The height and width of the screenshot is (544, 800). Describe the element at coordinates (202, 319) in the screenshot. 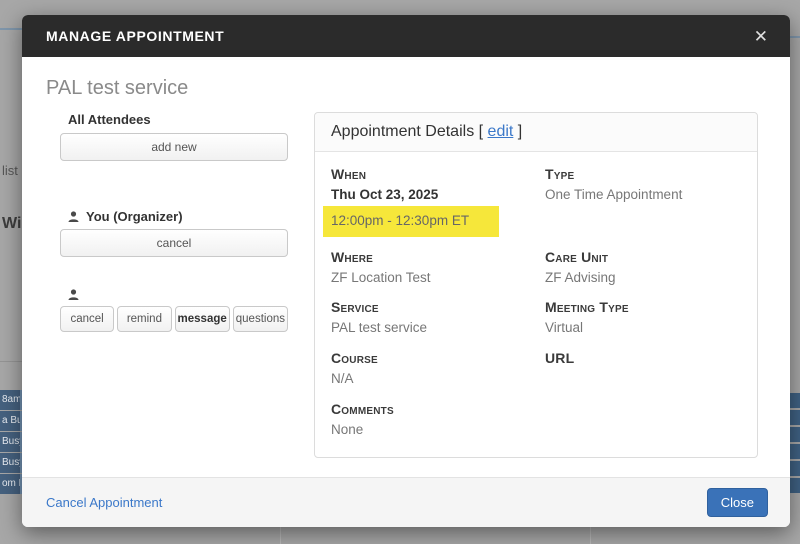

I see `attendee-message-button: message` at that location.